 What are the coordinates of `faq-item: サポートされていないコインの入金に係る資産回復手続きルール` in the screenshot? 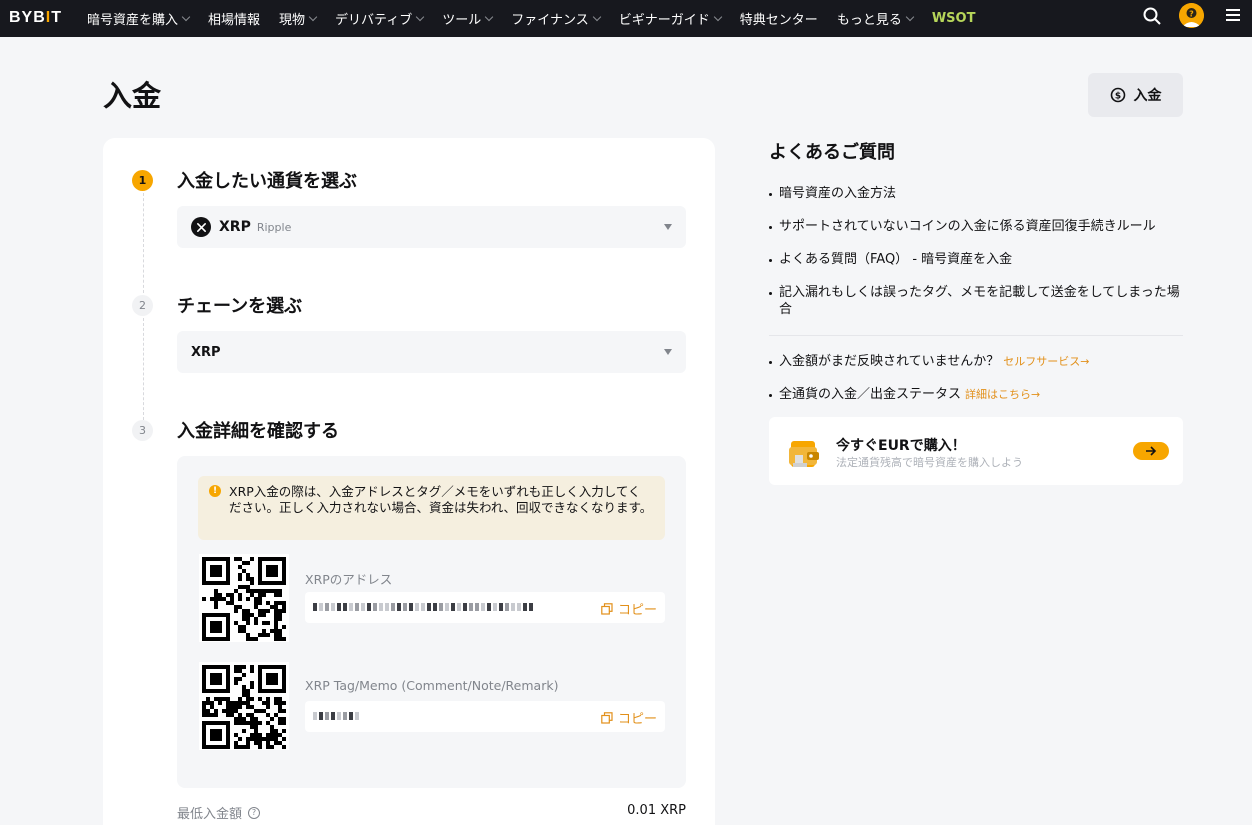 It's located at (976, 226).